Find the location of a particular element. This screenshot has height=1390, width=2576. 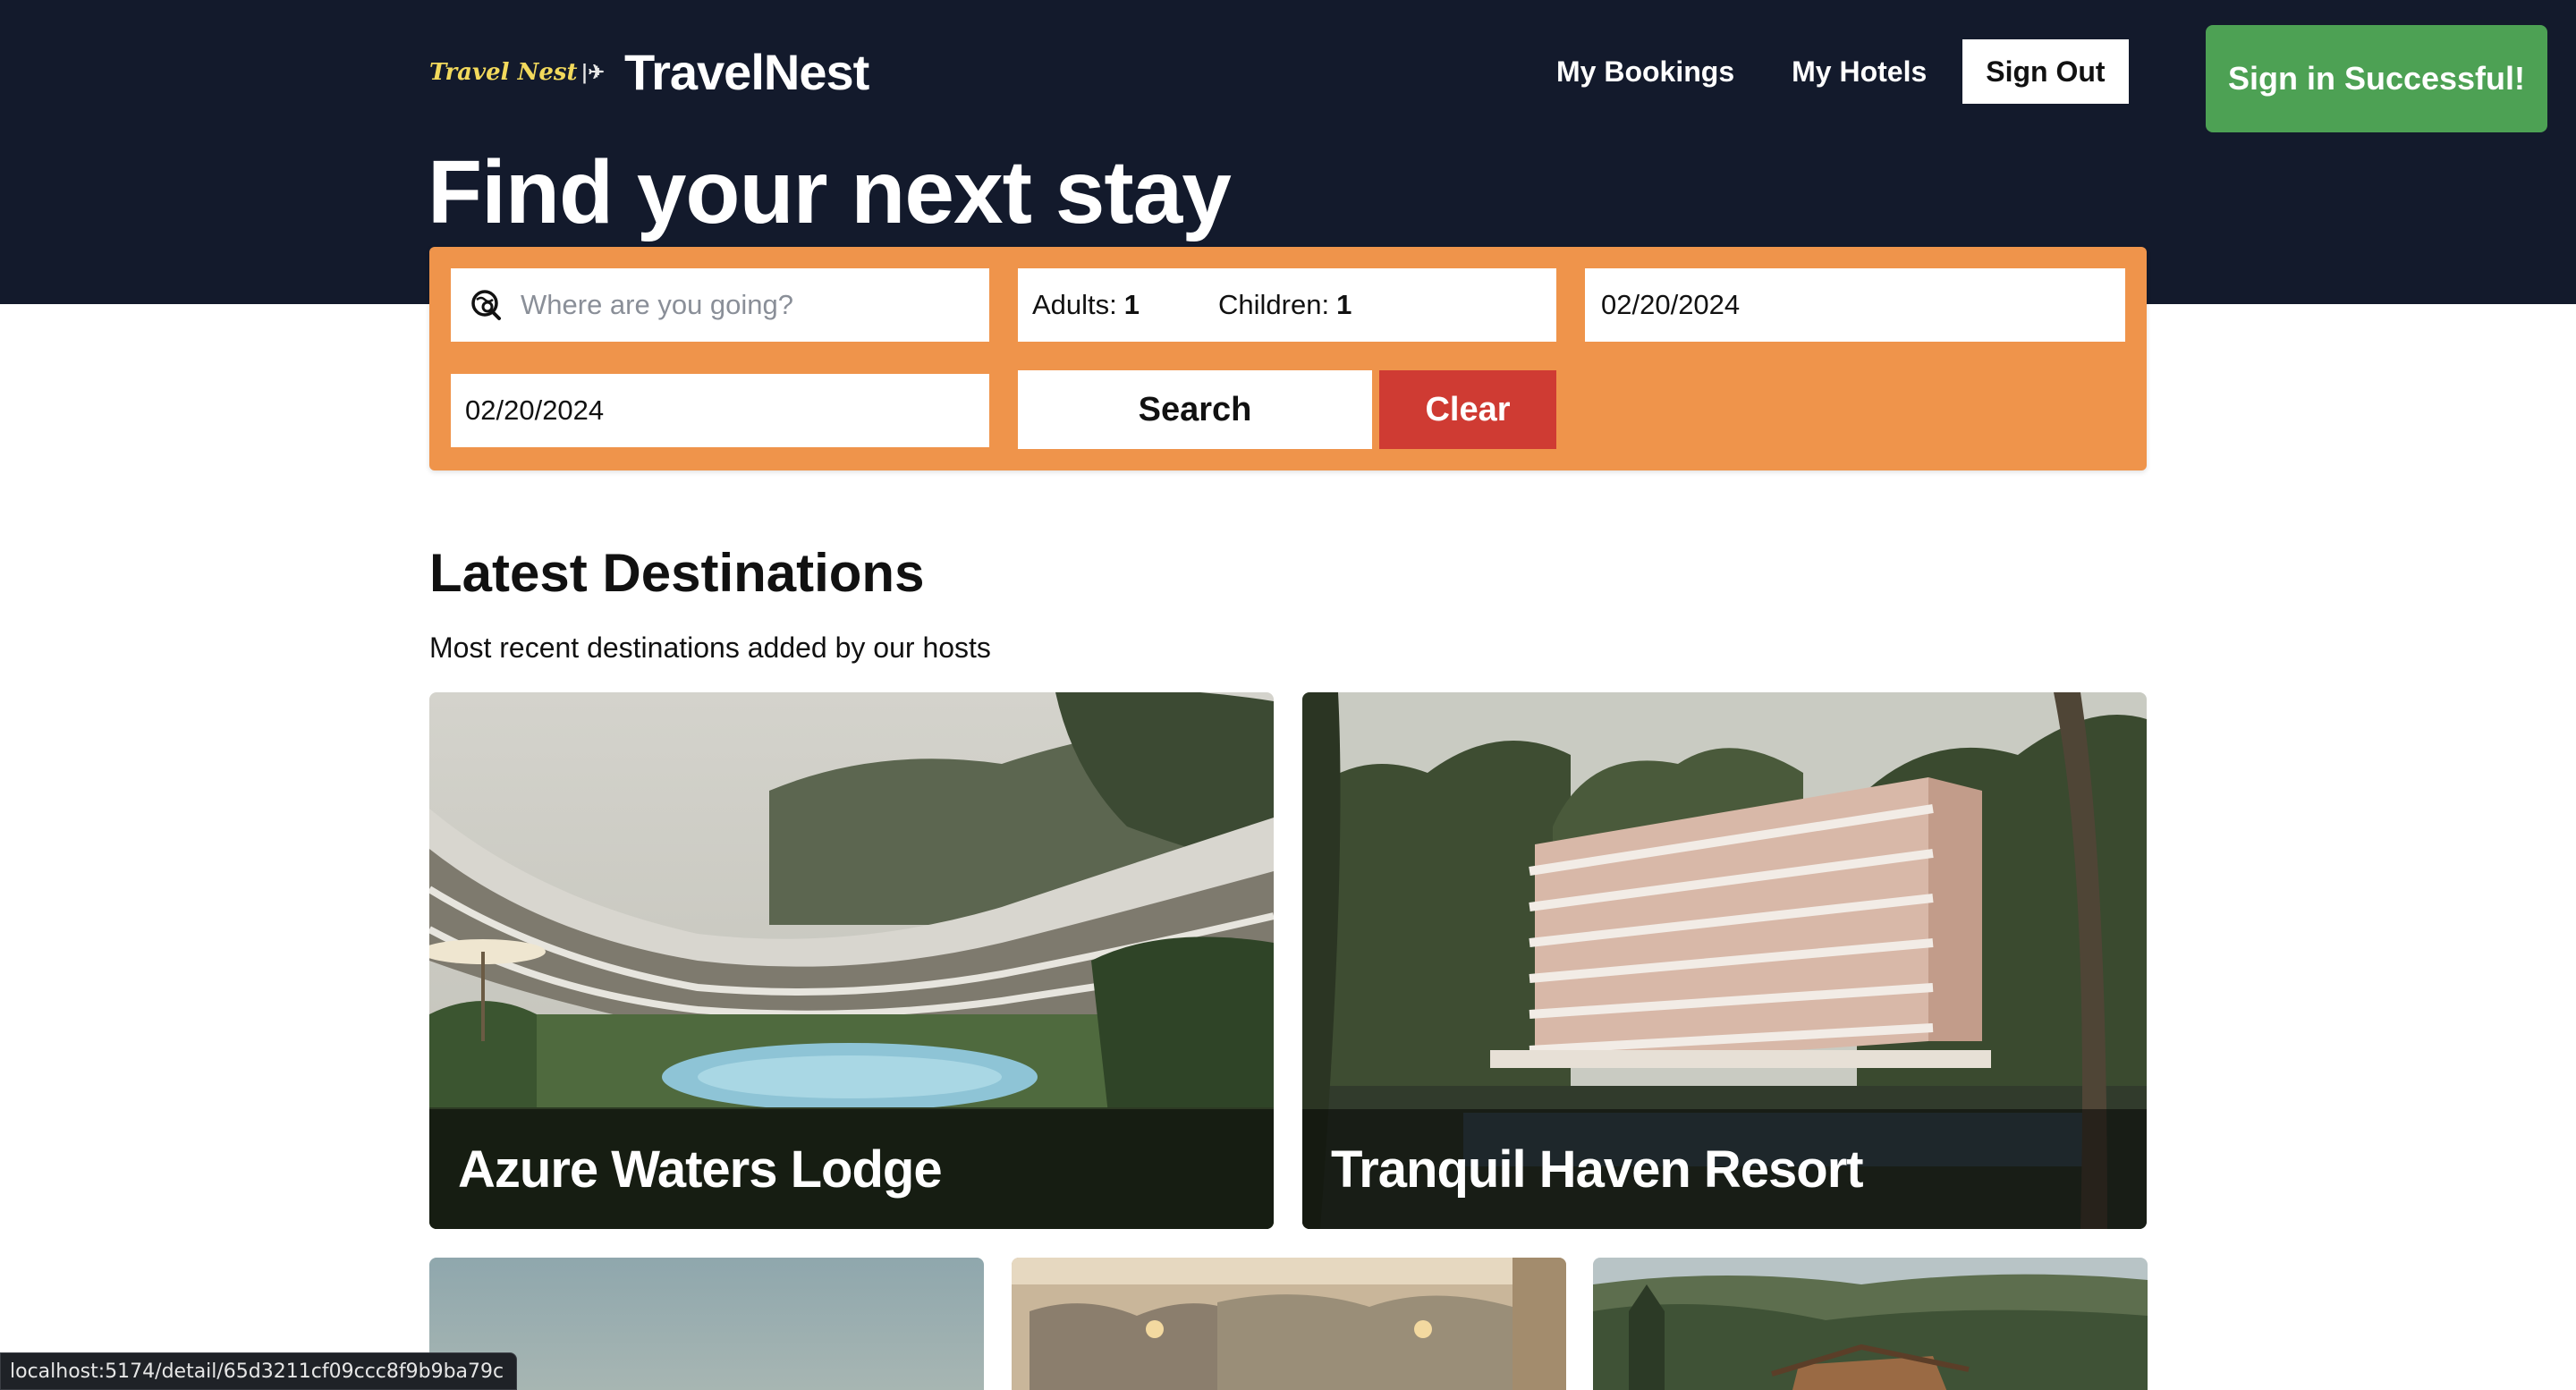

map-search-icon is located at coordinates (486, 305).